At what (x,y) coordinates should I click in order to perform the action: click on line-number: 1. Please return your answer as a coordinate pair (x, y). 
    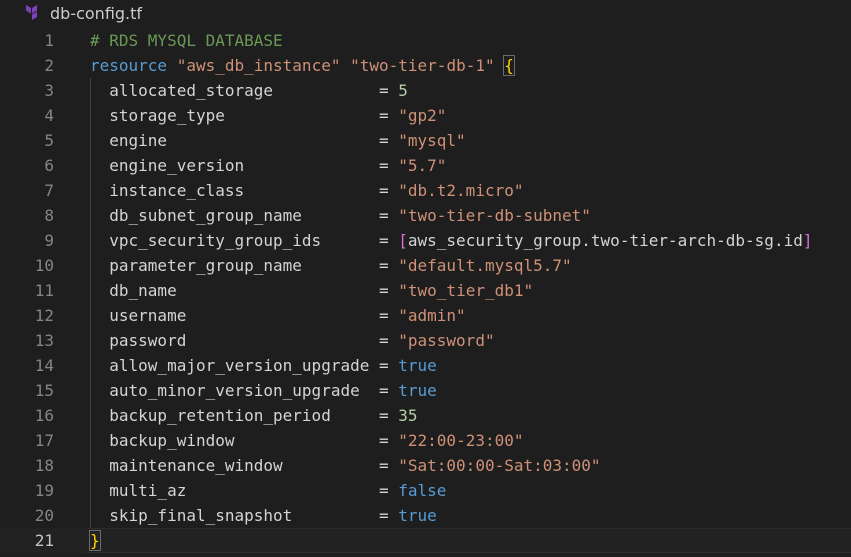
    Looking at the image, I should click on (49, 40).